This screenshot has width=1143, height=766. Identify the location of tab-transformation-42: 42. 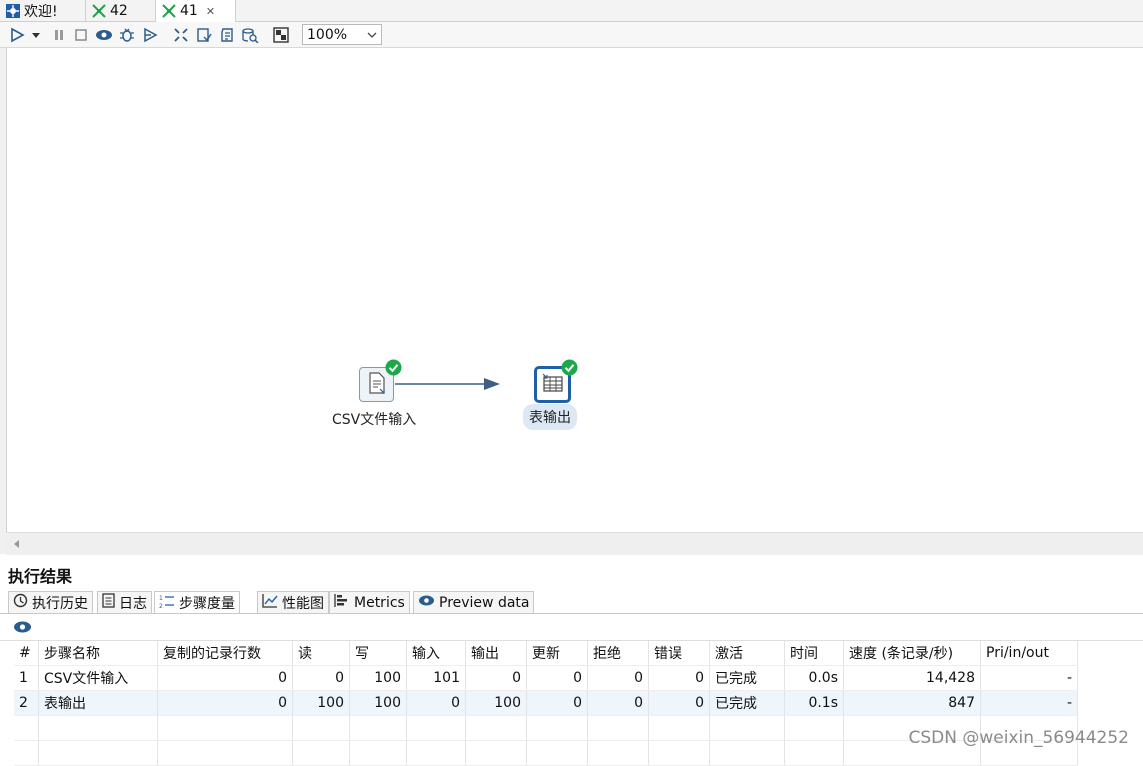
(121, 10).